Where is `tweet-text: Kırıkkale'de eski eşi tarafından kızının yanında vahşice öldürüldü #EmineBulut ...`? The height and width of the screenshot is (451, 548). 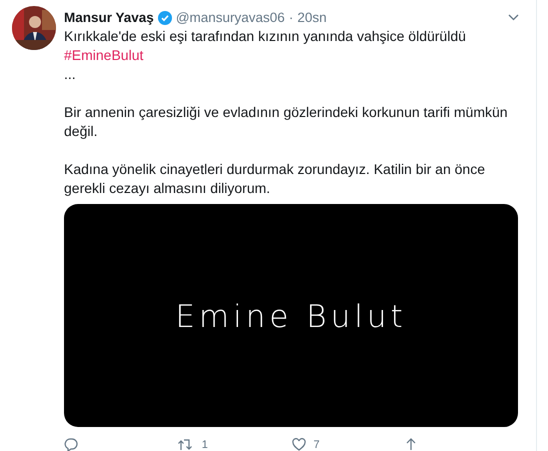
tweet-text: Kırıkkale'de eski eşi tarafından kızının yanında vahşice öldürüldü #EmineBulut ... is located at coordinates (265, 55).